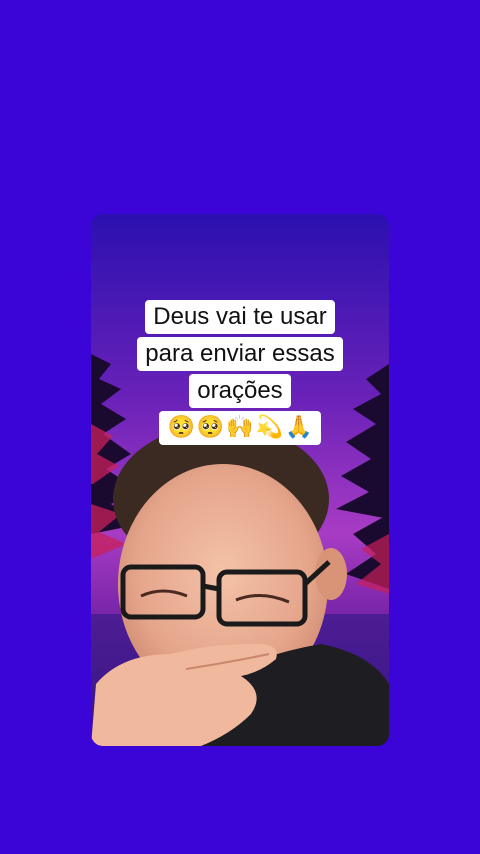  What do you see at coordinates (240, 353) in the screenshot?
I see `caption-line-2: para enviar essas` at bounding box center [240, 353].